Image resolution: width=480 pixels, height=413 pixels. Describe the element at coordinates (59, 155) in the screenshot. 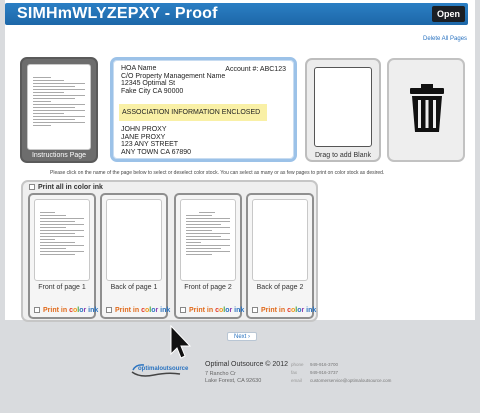

I see `instructions-page-caption: Instructions Page` at that location.